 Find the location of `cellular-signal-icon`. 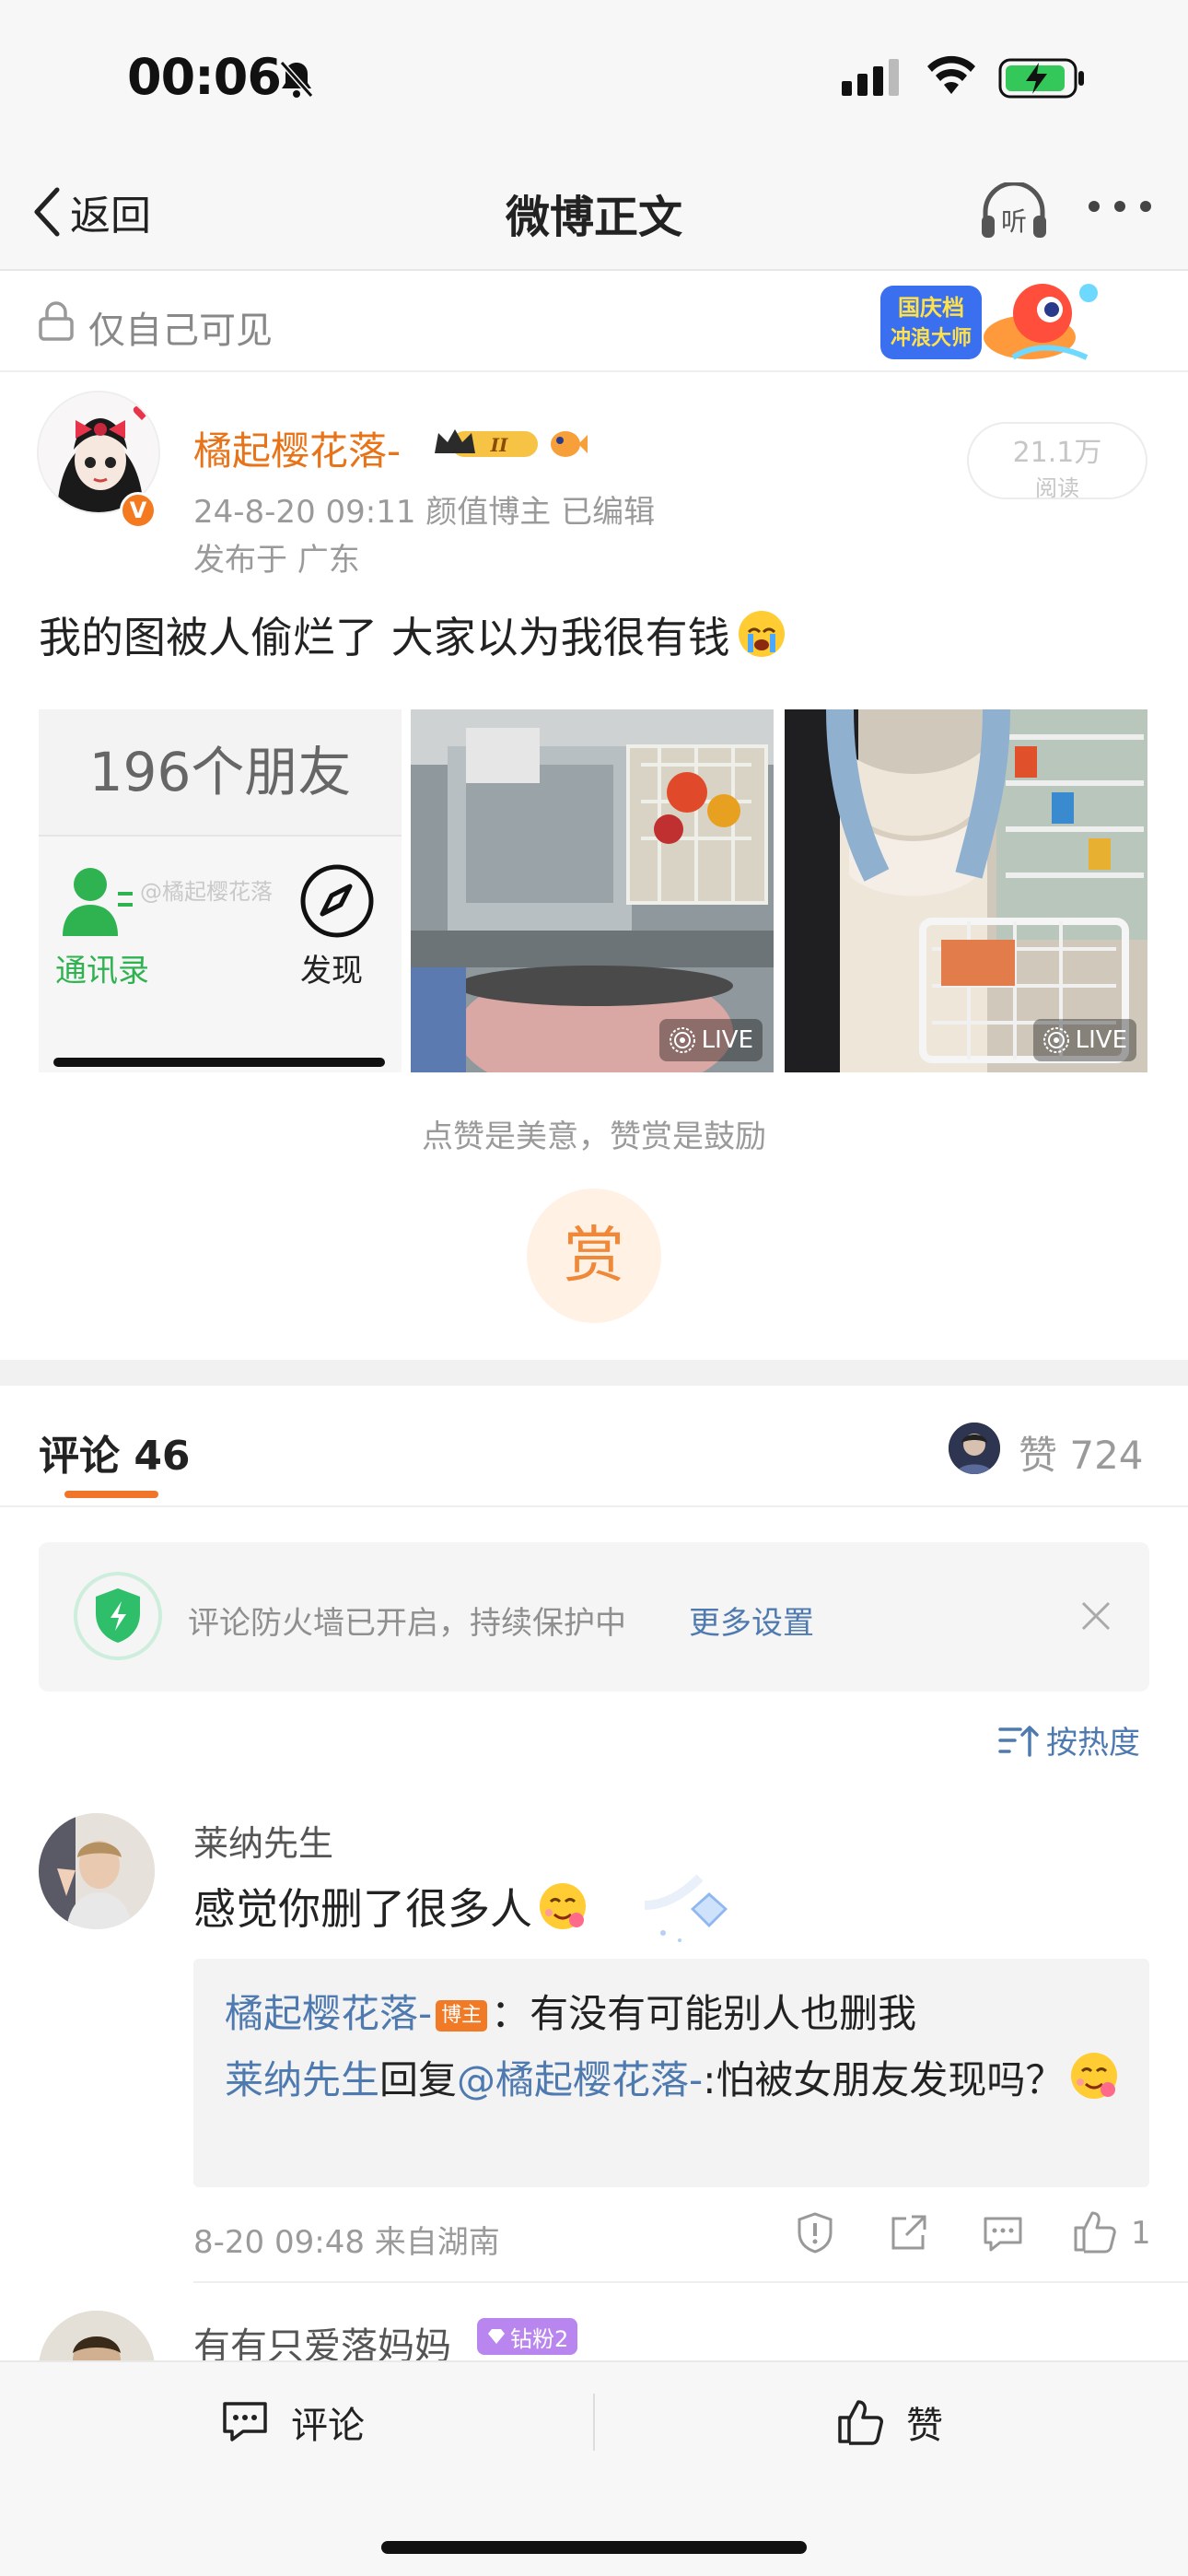

cellular-signal-icon is located at coordinates (872, 79).